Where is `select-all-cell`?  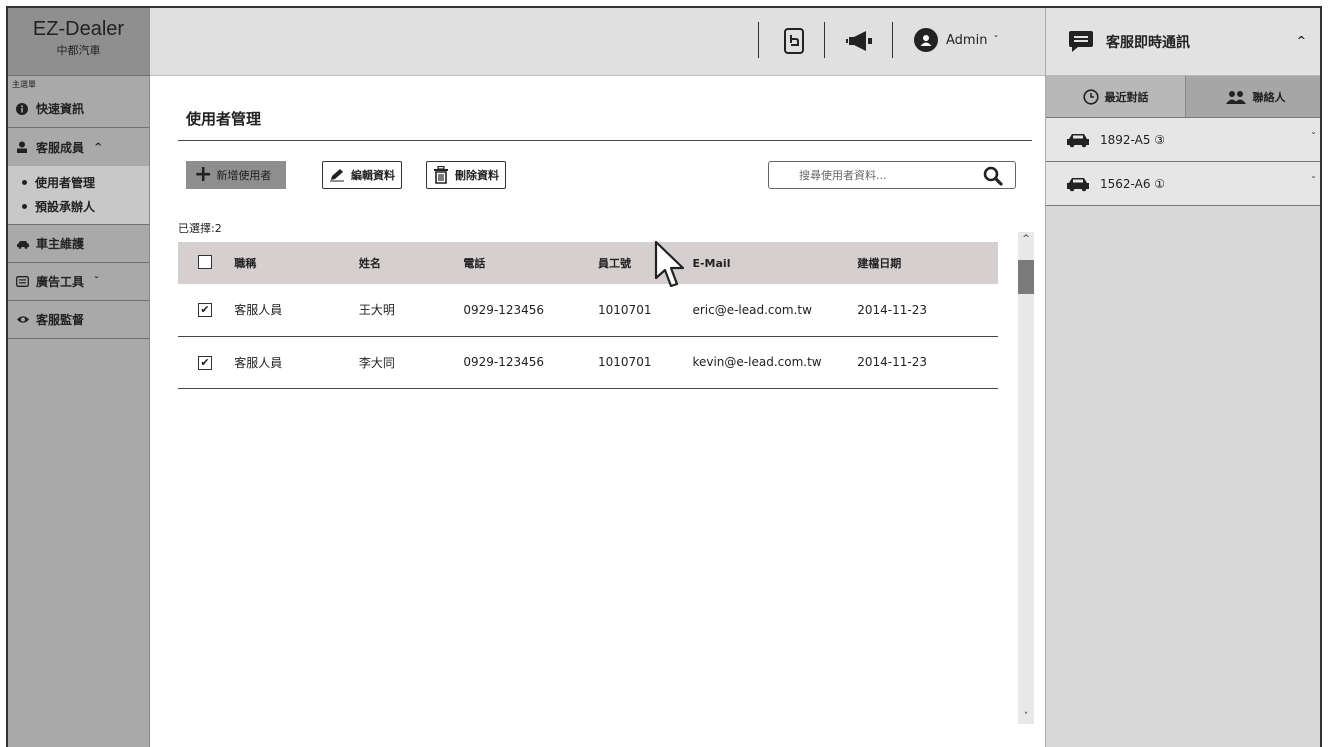
select-all-cell is located at coordinates (206, 263).